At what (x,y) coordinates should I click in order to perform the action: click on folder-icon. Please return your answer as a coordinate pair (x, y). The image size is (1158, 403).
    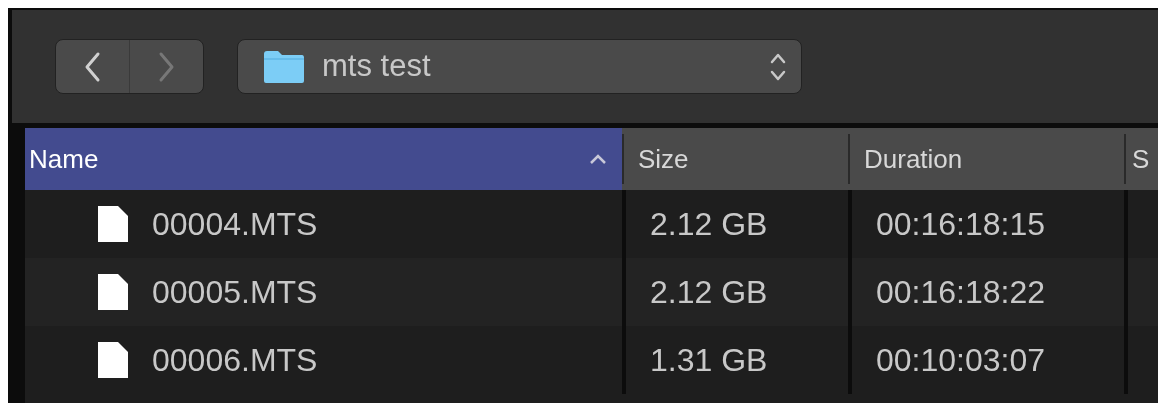
    Looking at the image, I should click on (284, 66).